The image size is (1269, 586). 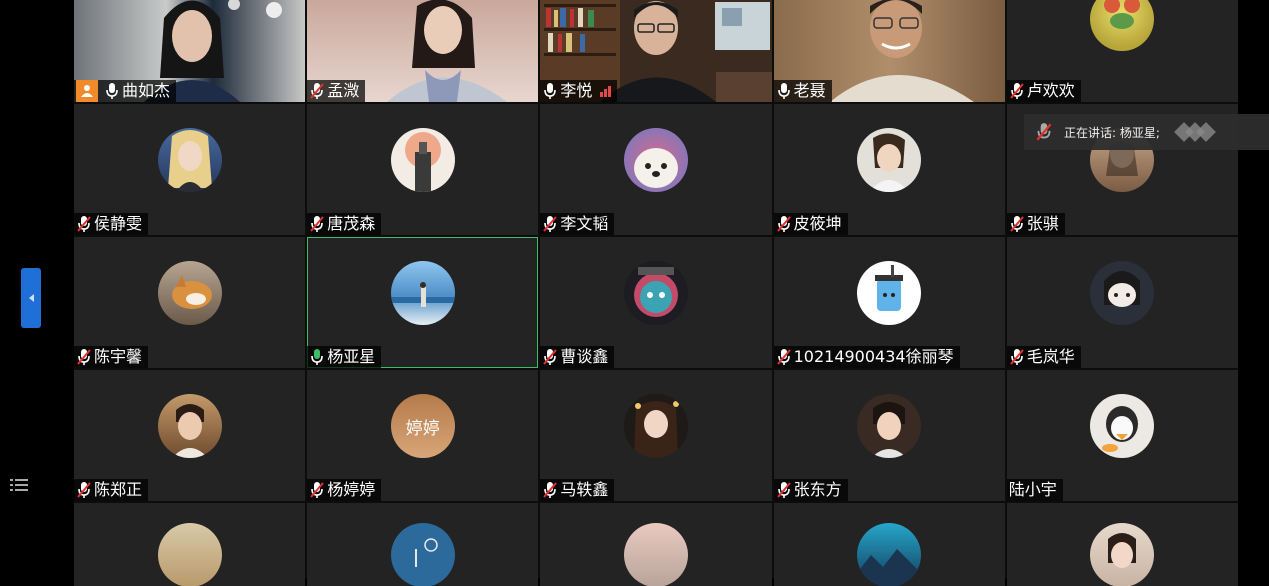 I want to click on participant-tile: 侯静雯, so click(x=189, y=169).